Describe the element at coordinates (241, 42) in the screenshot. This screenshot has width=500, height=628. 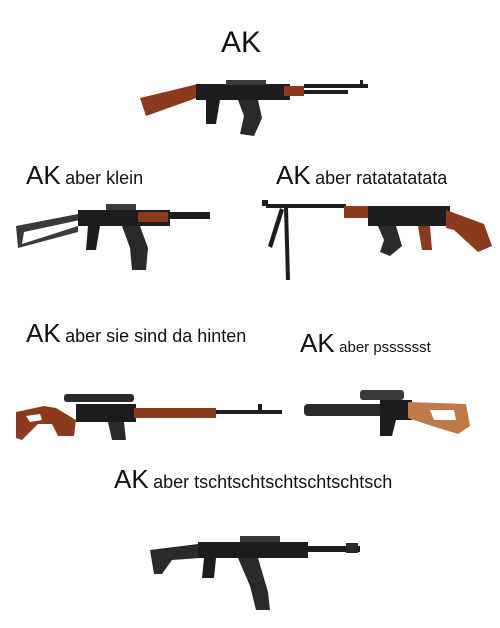
I see `meme-title: AK` at that location.